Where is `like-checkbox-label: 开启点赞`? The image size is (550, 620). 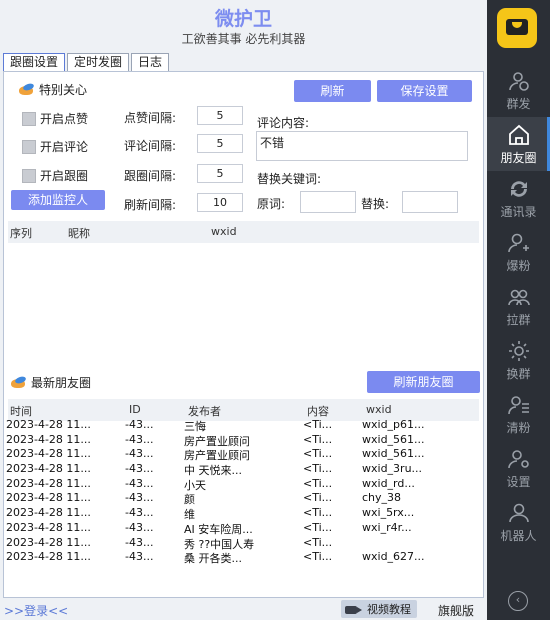
like-checkbox-label: 开启点赞 is located at coordinates (64, 119).